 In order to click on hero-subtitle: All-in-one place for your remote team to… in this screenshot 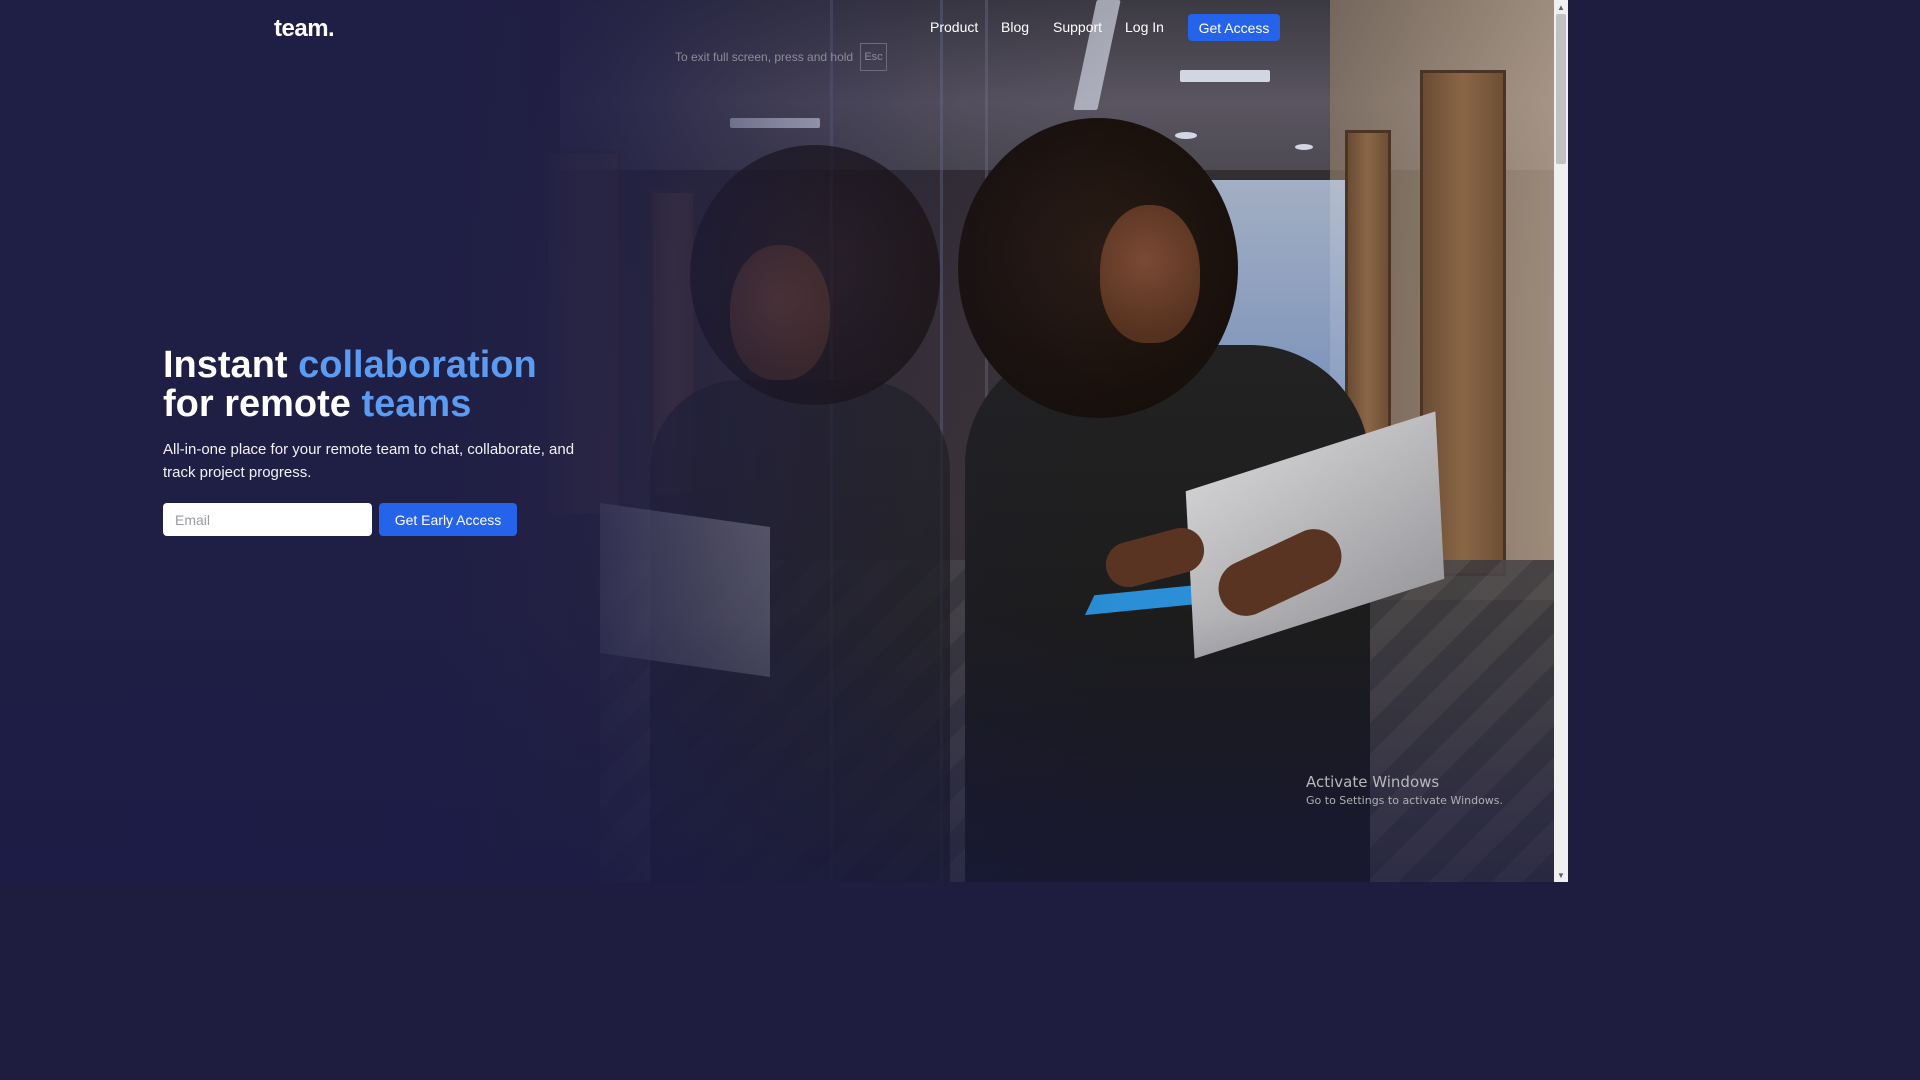, I will do `click(369, 461)`.